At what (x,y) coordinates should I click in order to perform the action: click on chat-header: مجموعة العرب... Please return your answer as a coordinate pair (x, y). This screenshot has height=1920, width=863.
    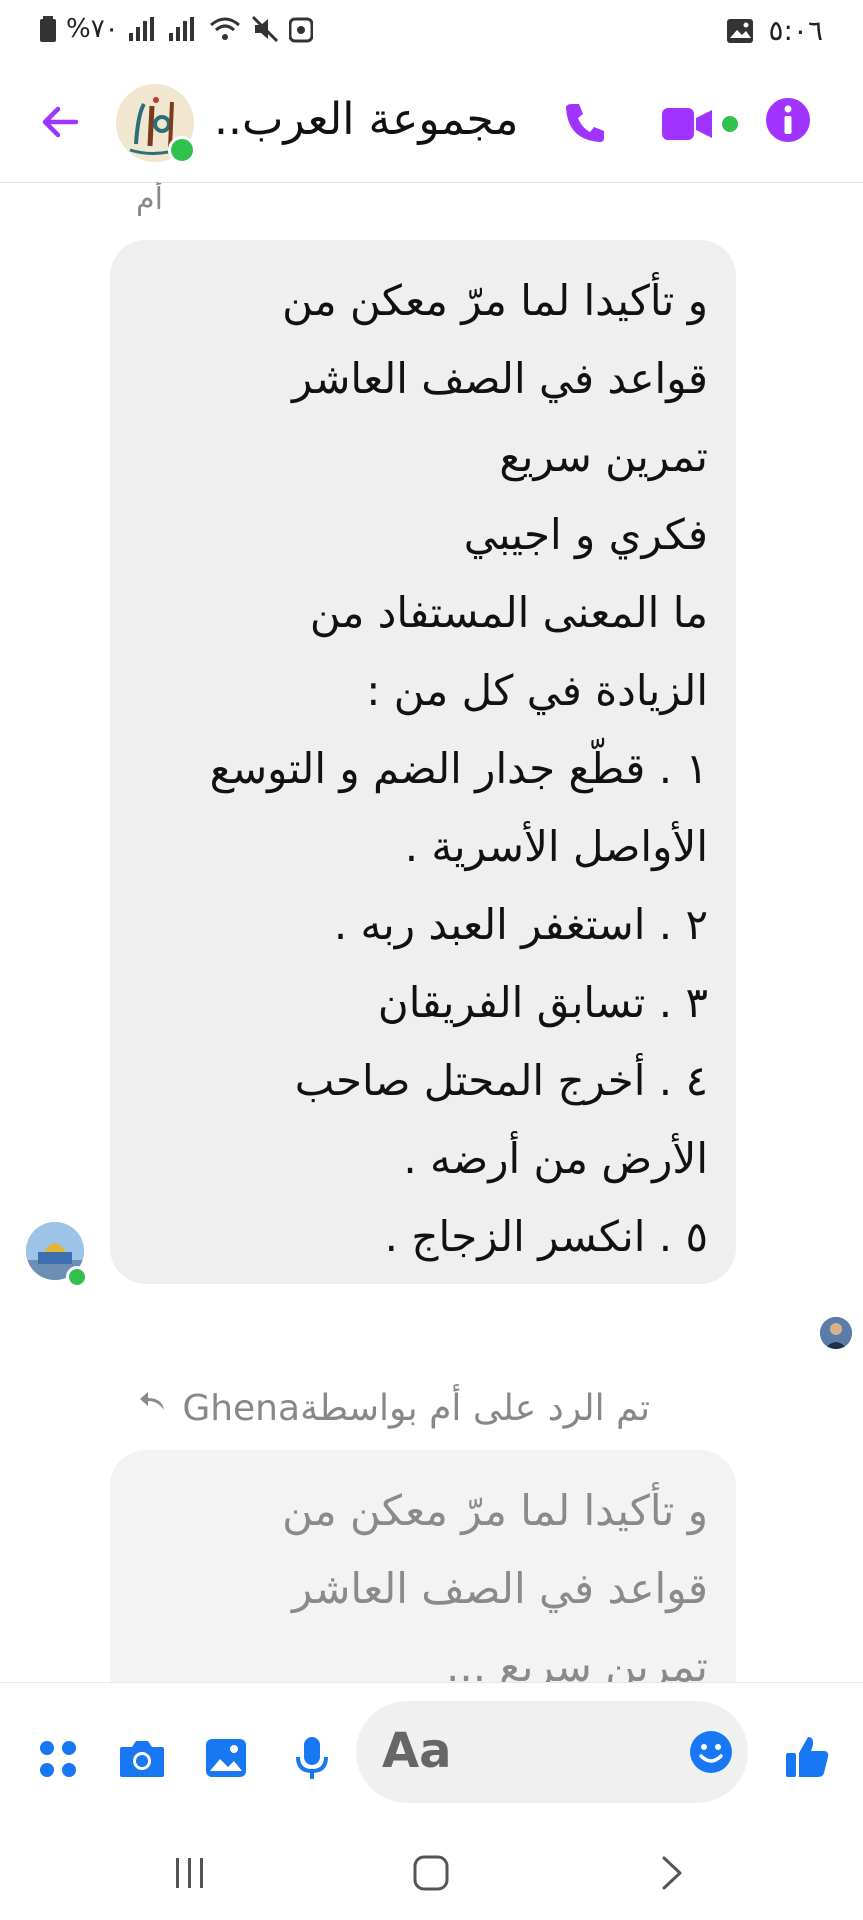
    Looking at the image, I should click on (431, 123).